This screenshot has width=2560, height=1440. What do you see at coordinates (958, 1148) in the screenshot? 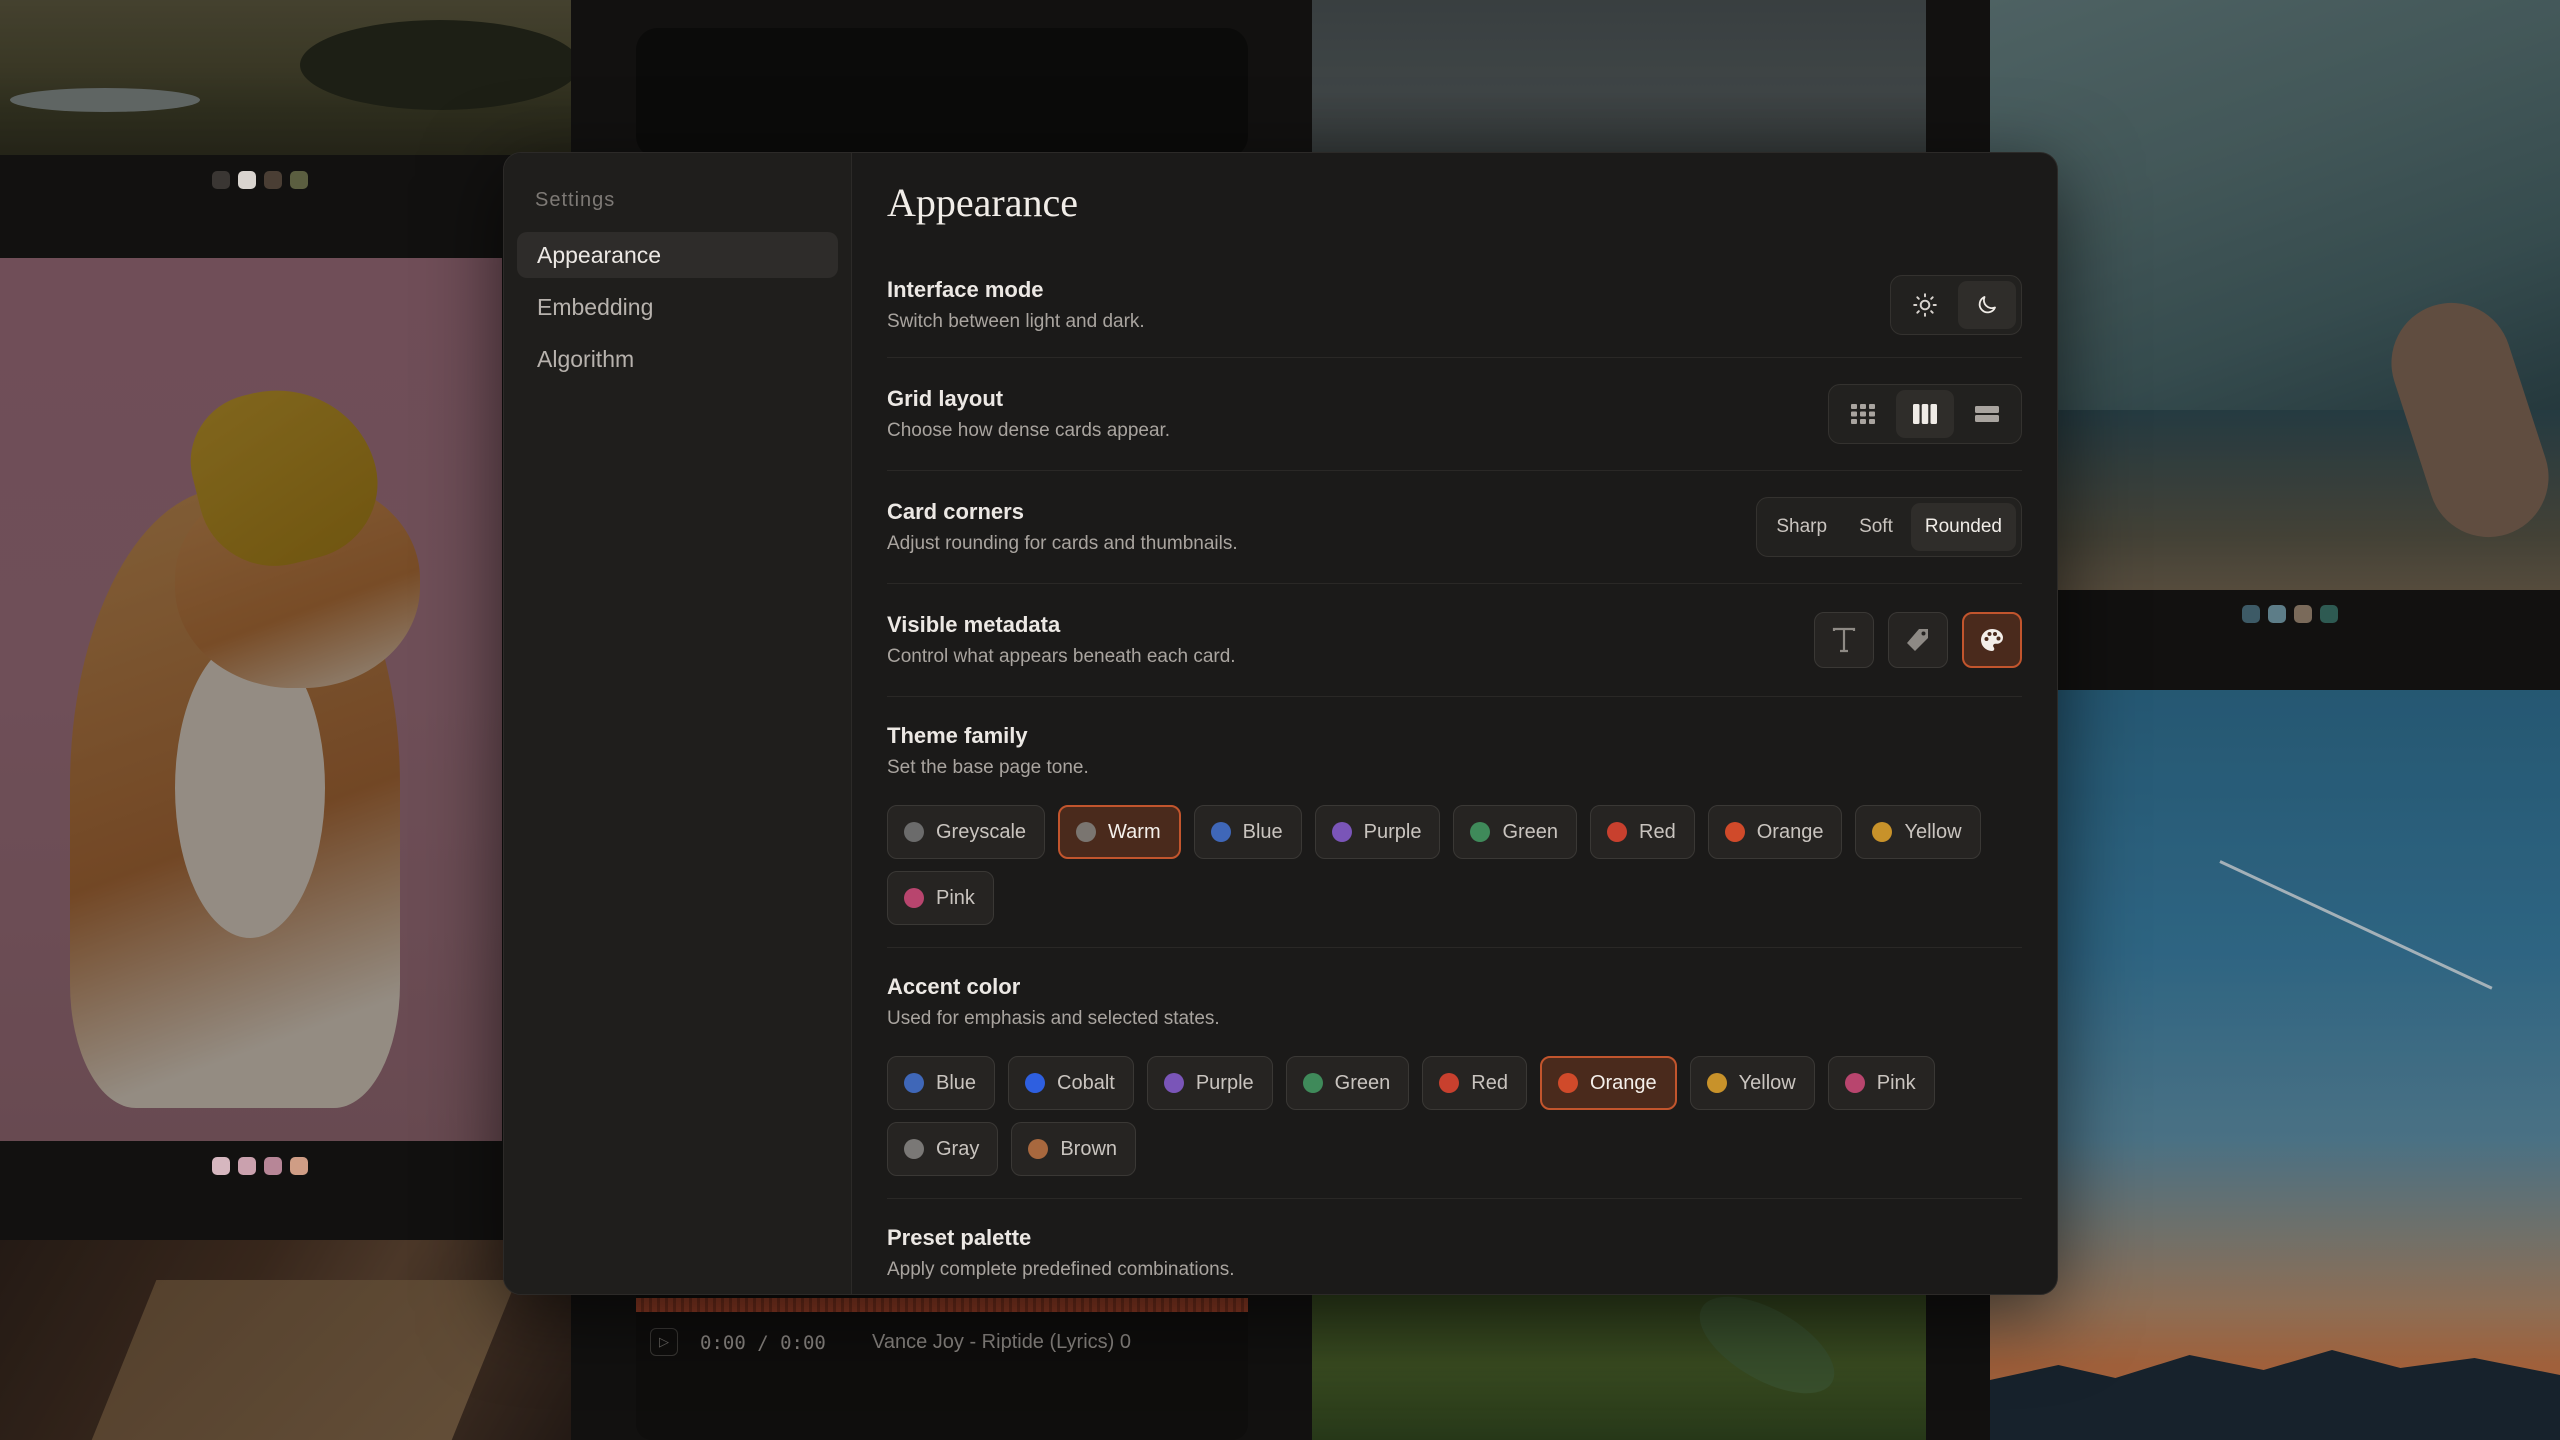
I see `option-label: Gray` at bounding box center [958, 1148].